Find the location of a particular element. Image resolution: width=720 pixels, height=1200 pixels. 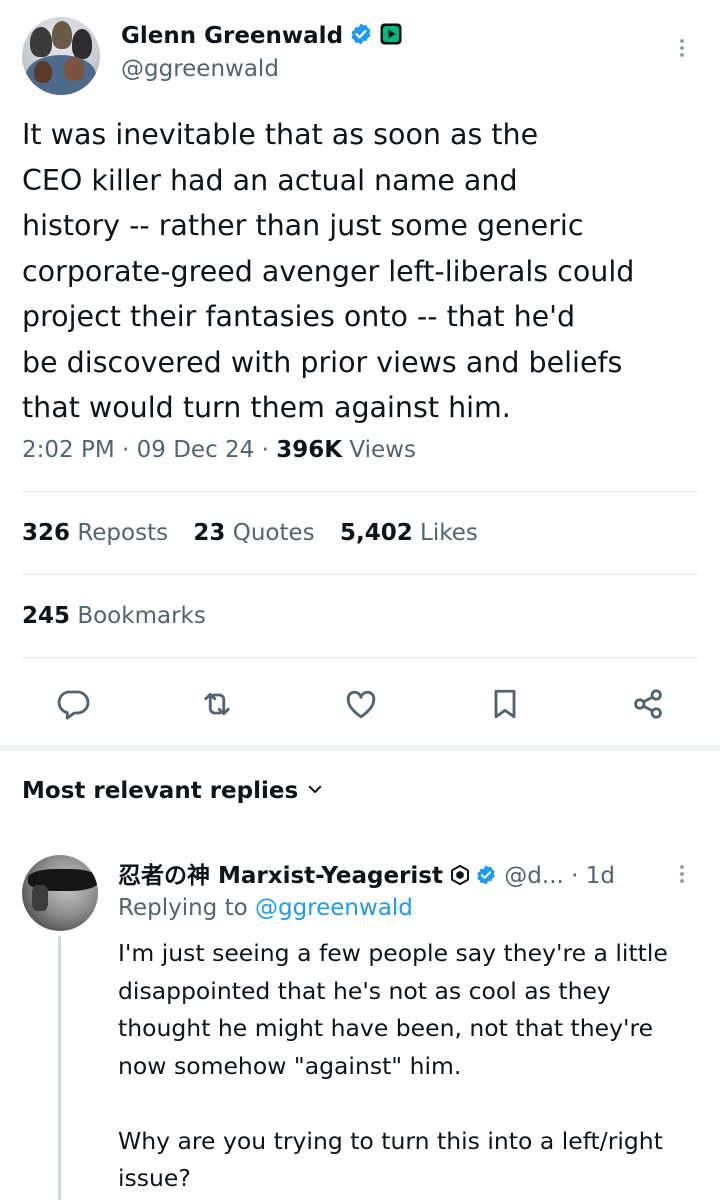

reply-button is located at coordinates (73, 704).